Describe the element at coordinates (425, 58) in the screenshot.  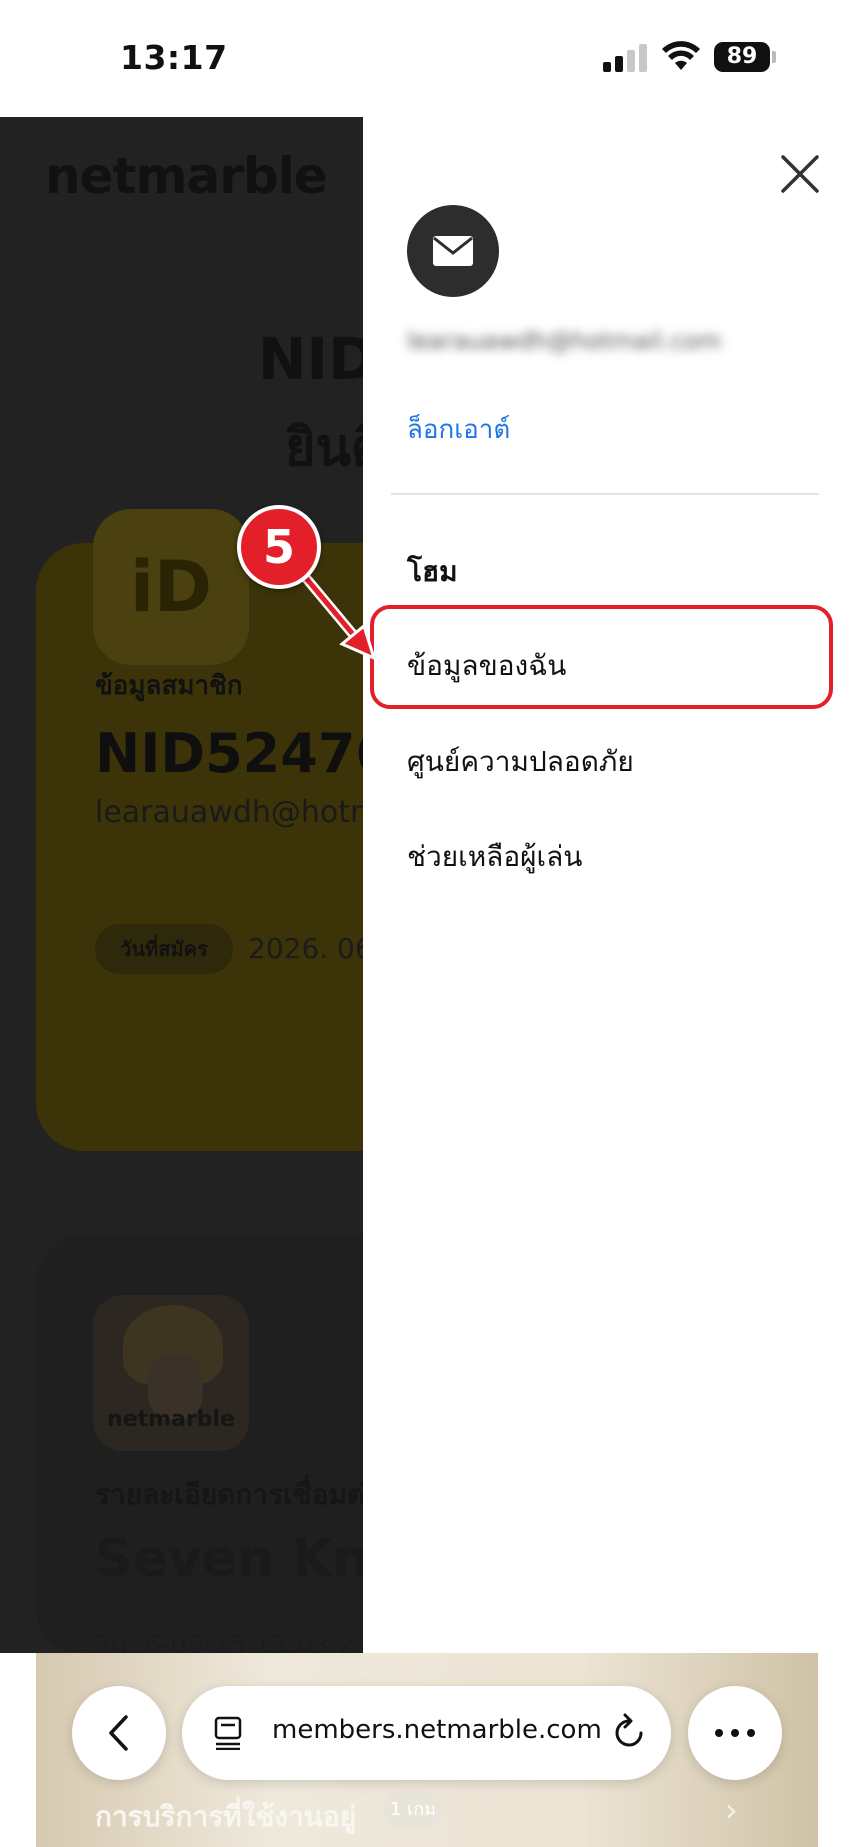
I see `status-bar: 13:17 89` at that location.